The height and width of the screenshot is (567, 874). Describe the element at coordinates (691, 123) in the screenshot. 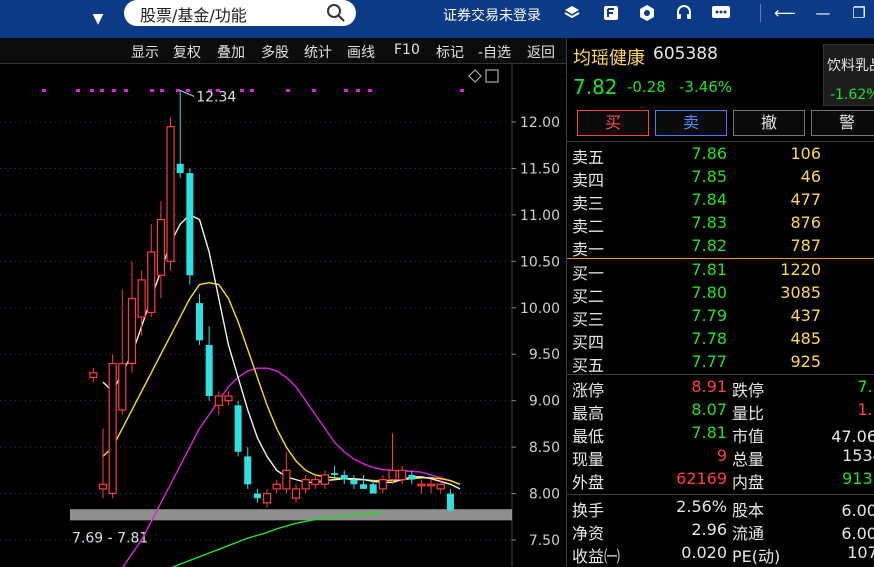

I see `sell-button: 卖` at that location.